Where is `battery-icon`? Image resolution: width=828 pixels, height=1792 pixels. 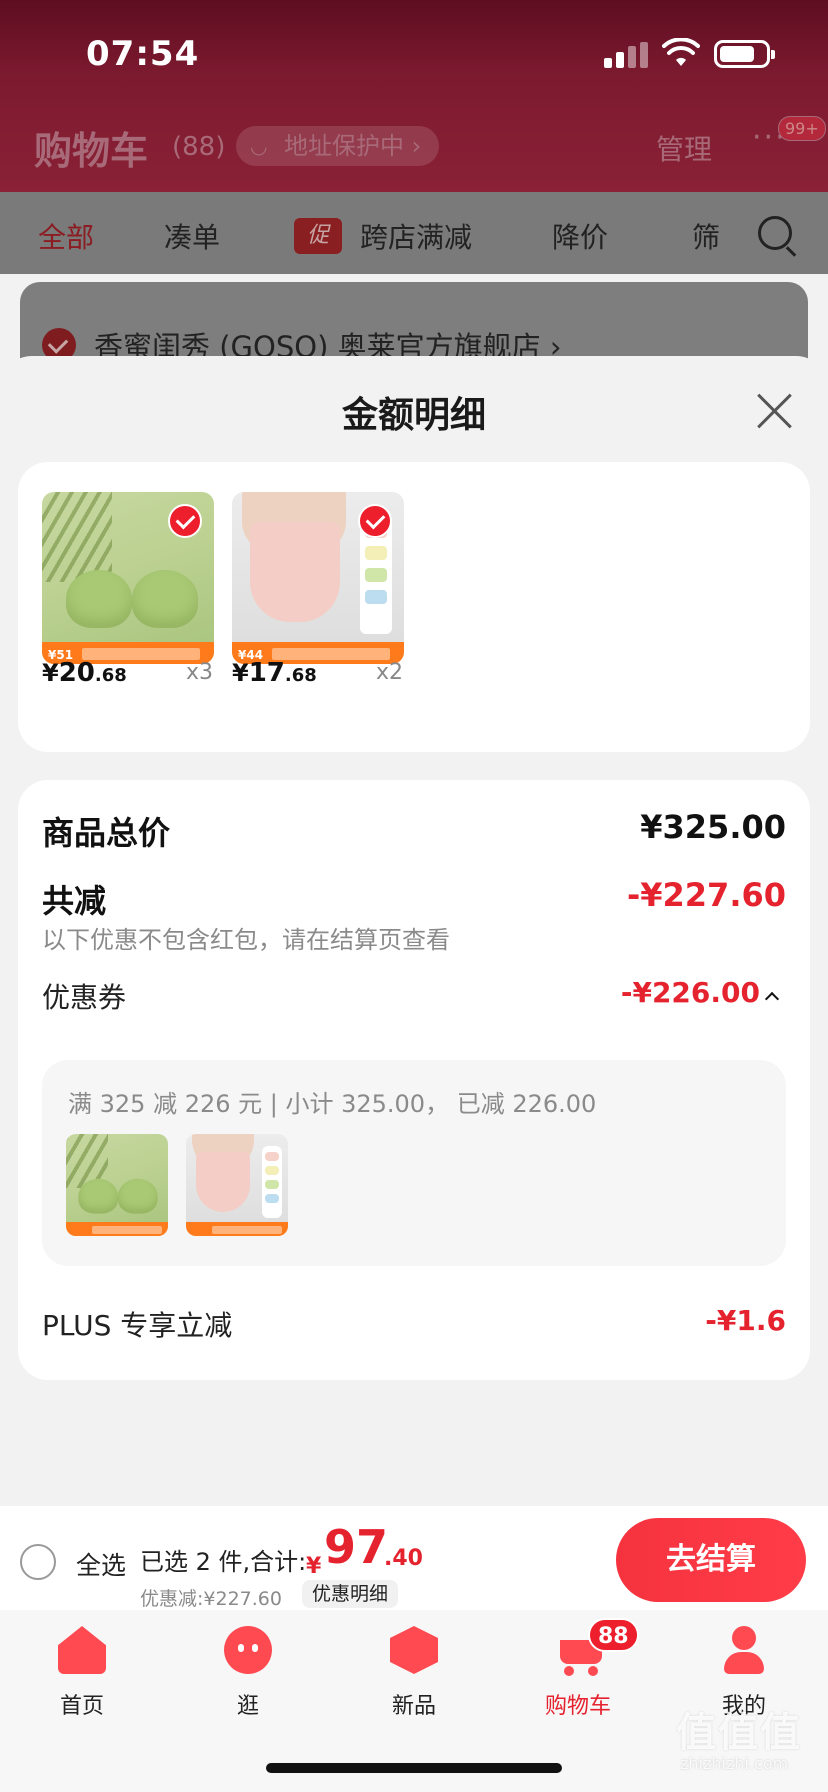 battery-icon is located at coordinates (744, 54).